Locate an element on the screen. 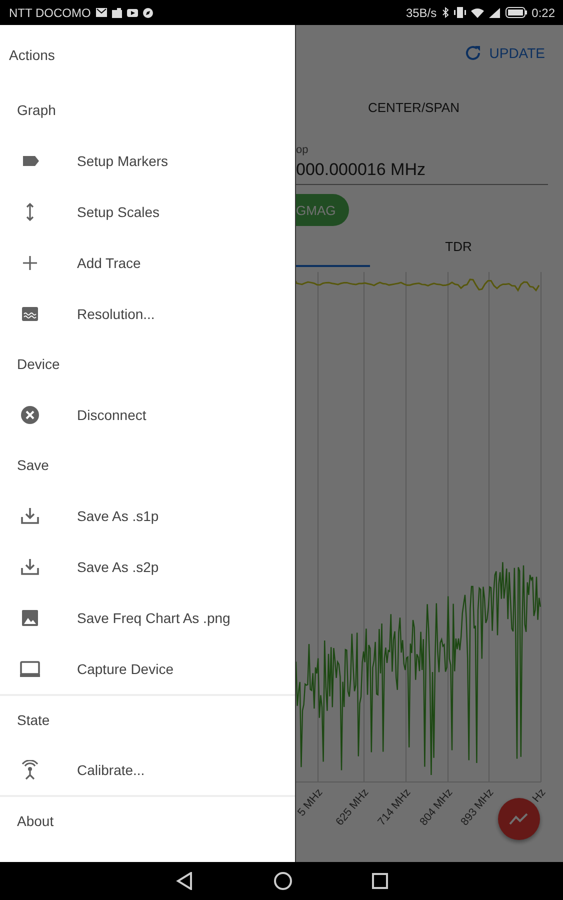 This screenshot has width=563, height=900. app-icon is located at coordinates (117, 13).